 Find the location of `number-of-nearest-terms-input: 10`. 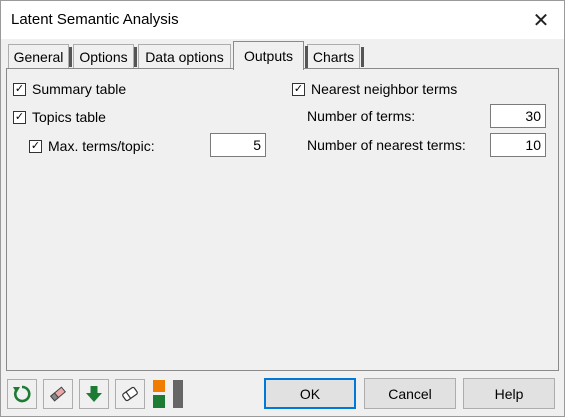

number-of-nearest-terms-input: 10 is located at coordinates (518, 145).